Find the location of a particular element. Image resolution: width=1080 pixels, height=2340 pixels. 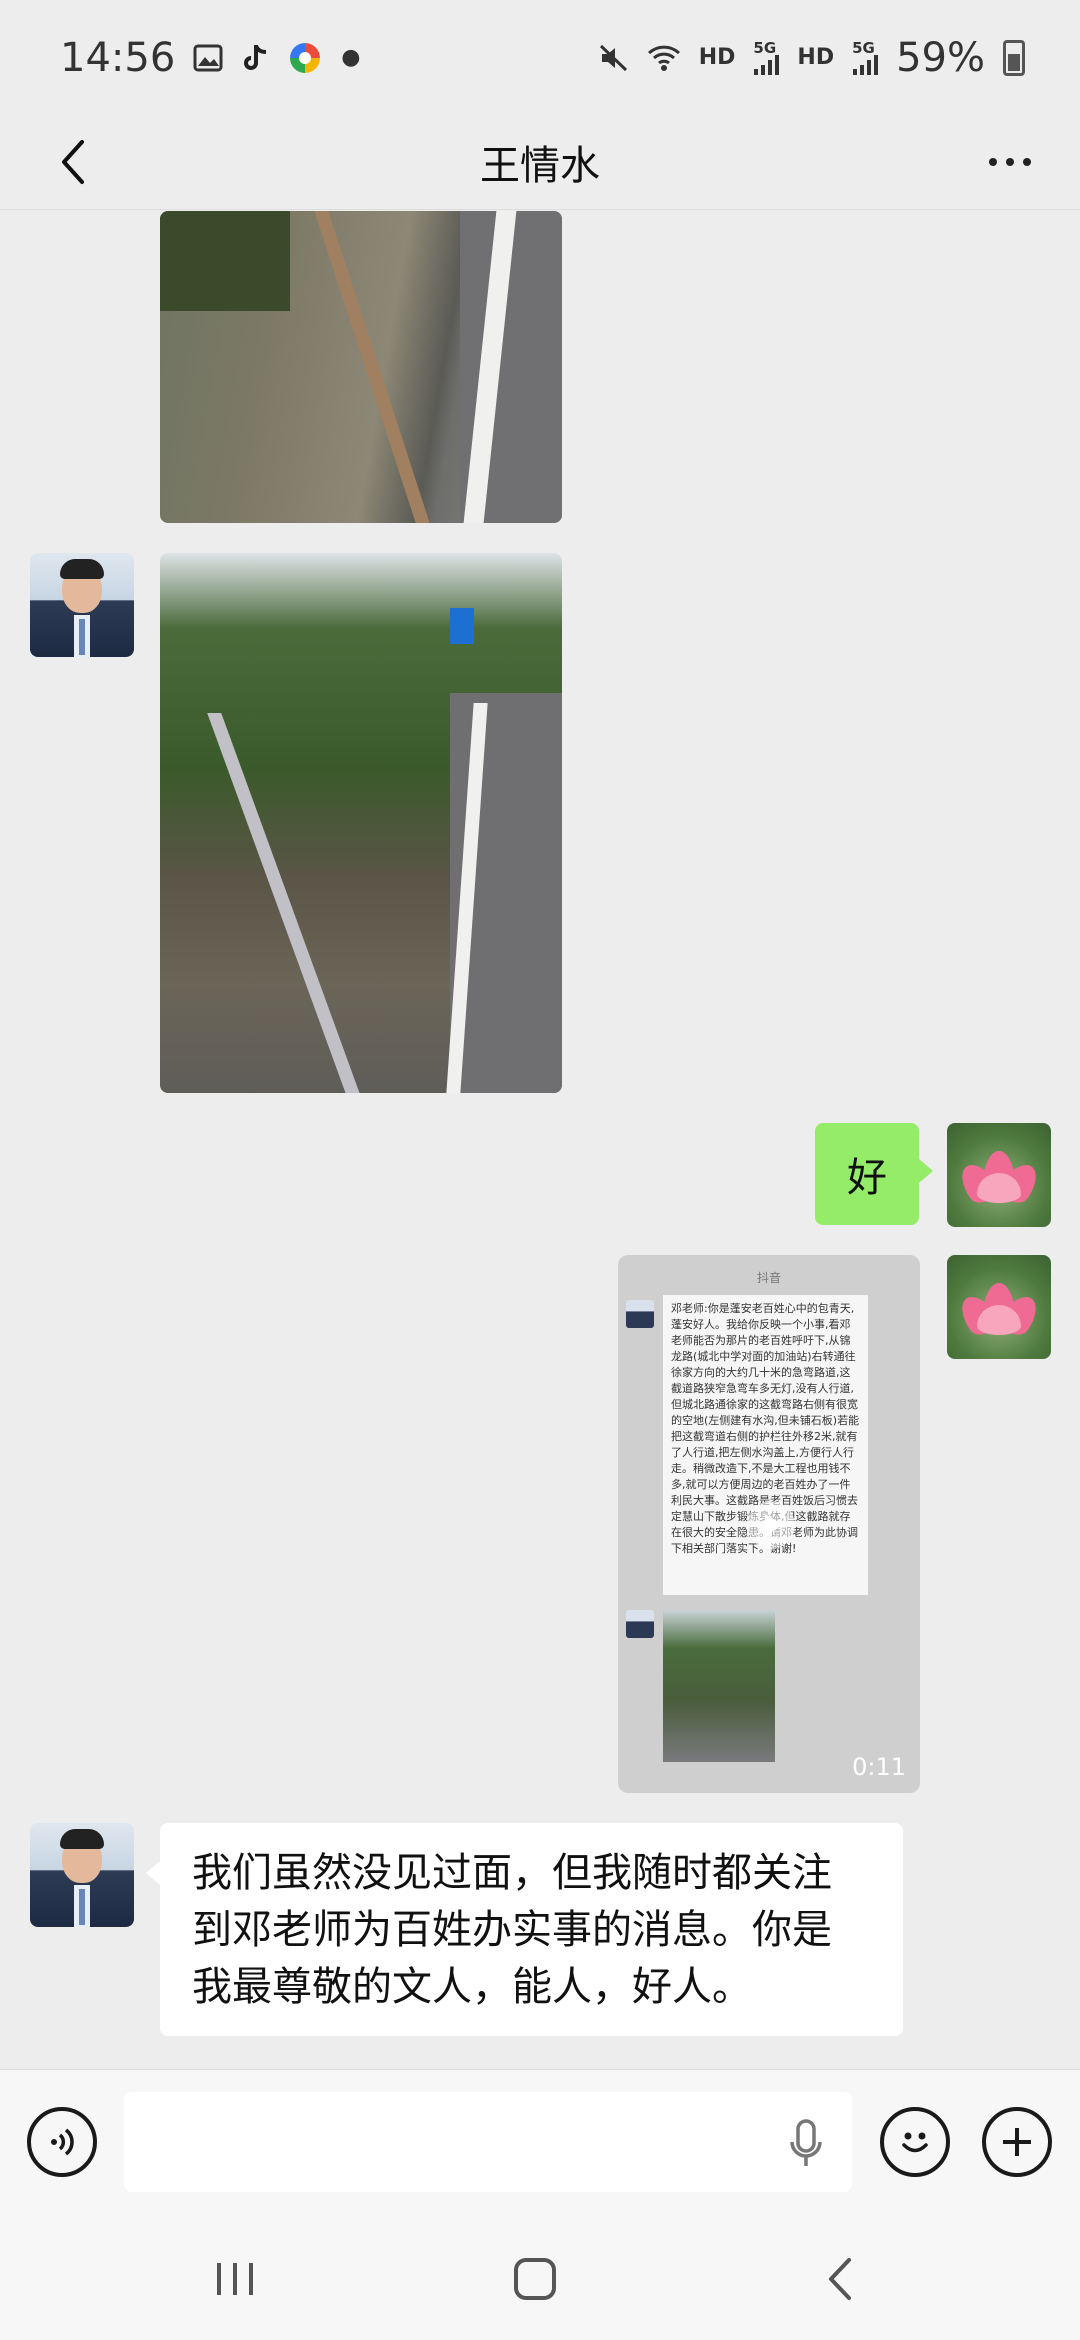

network-label-b: HD is located at coordinates (816, 57).